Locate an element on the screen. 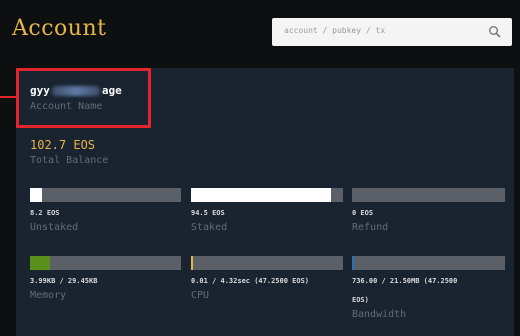 Image resolution: width=520 pixels, height=336 pixels. total-balance-label: Total Balance is located at coordinates (69, 160).